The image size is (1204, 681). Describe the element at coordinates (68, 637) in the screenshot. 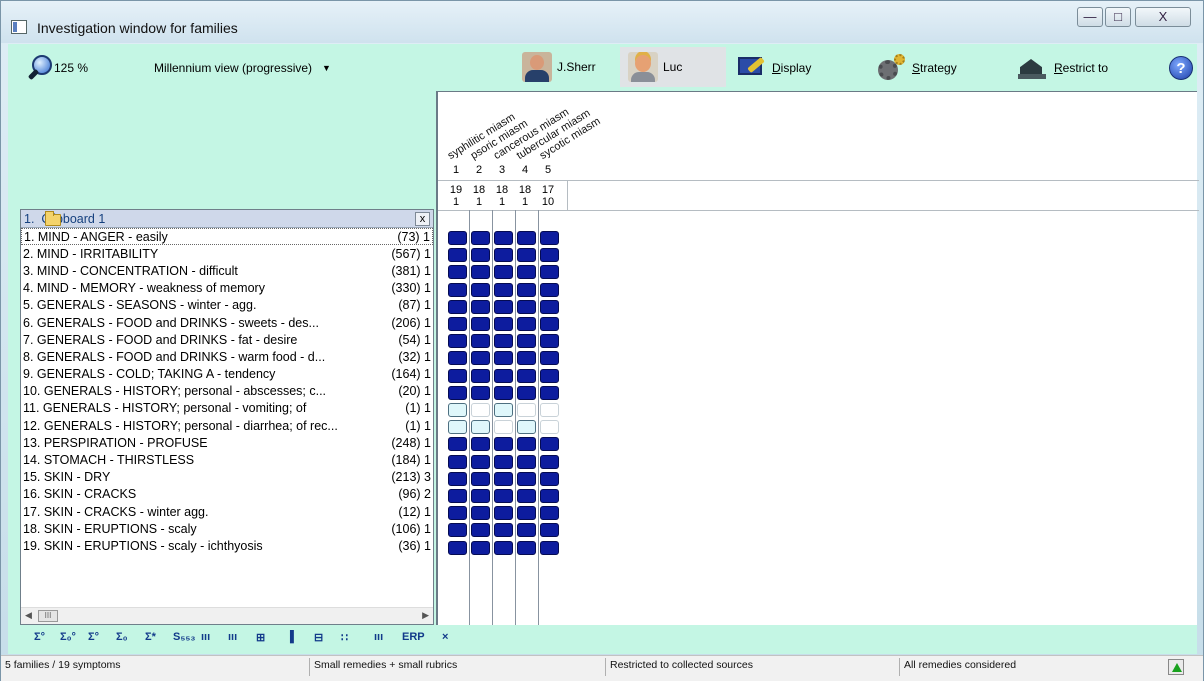

I see `analysis-tool-icon: Σ₀°` at that location.